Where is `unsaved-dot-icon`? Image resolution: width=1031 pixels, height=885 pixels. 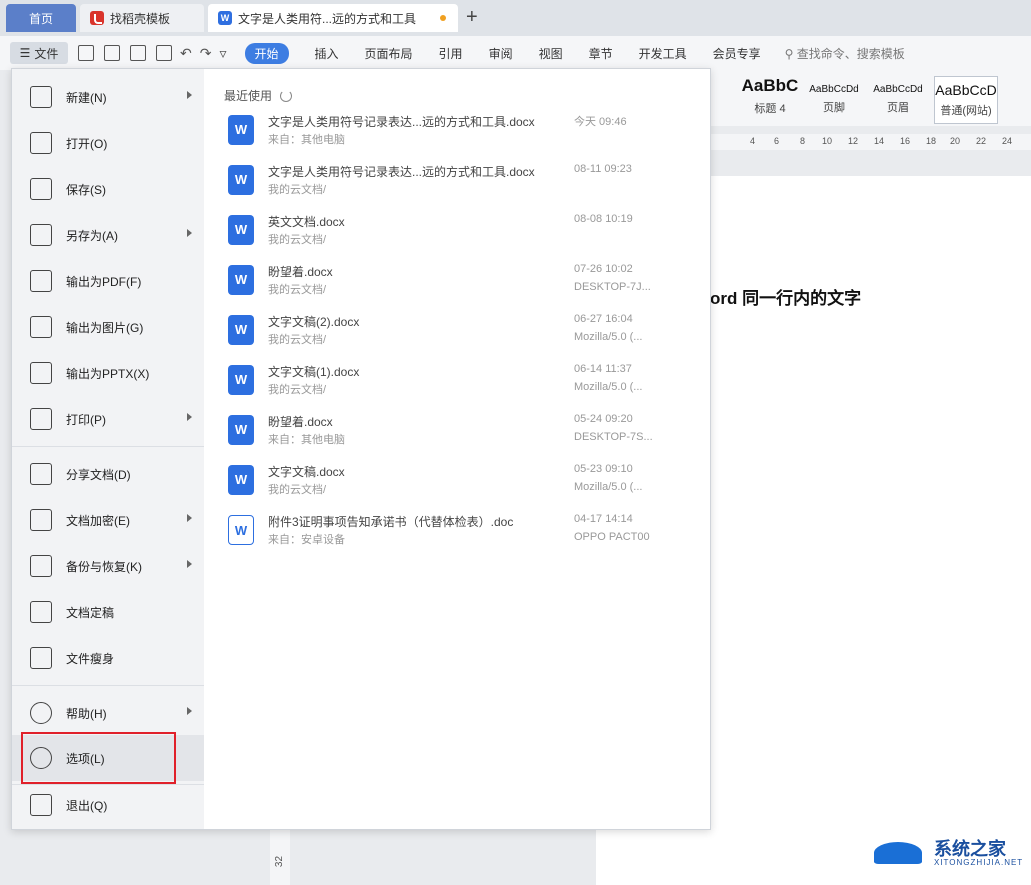 unsaved-dot-icon is located at coordinates (443, 18).